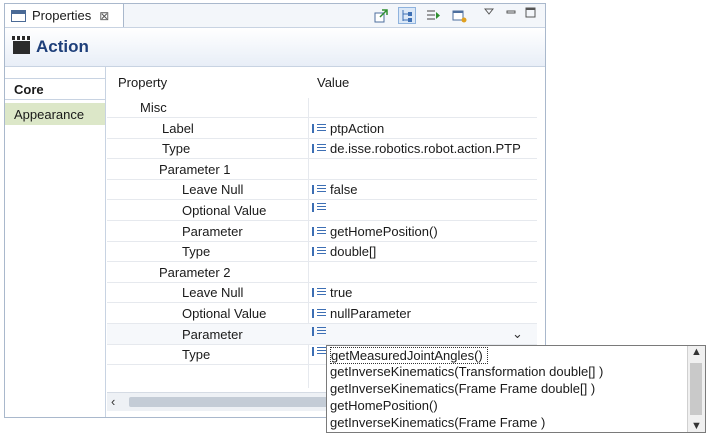  What do you see at coordinates (21, 45) in the screenshot?
I see `clapperboard-icon` at bounding box center [21, 45].